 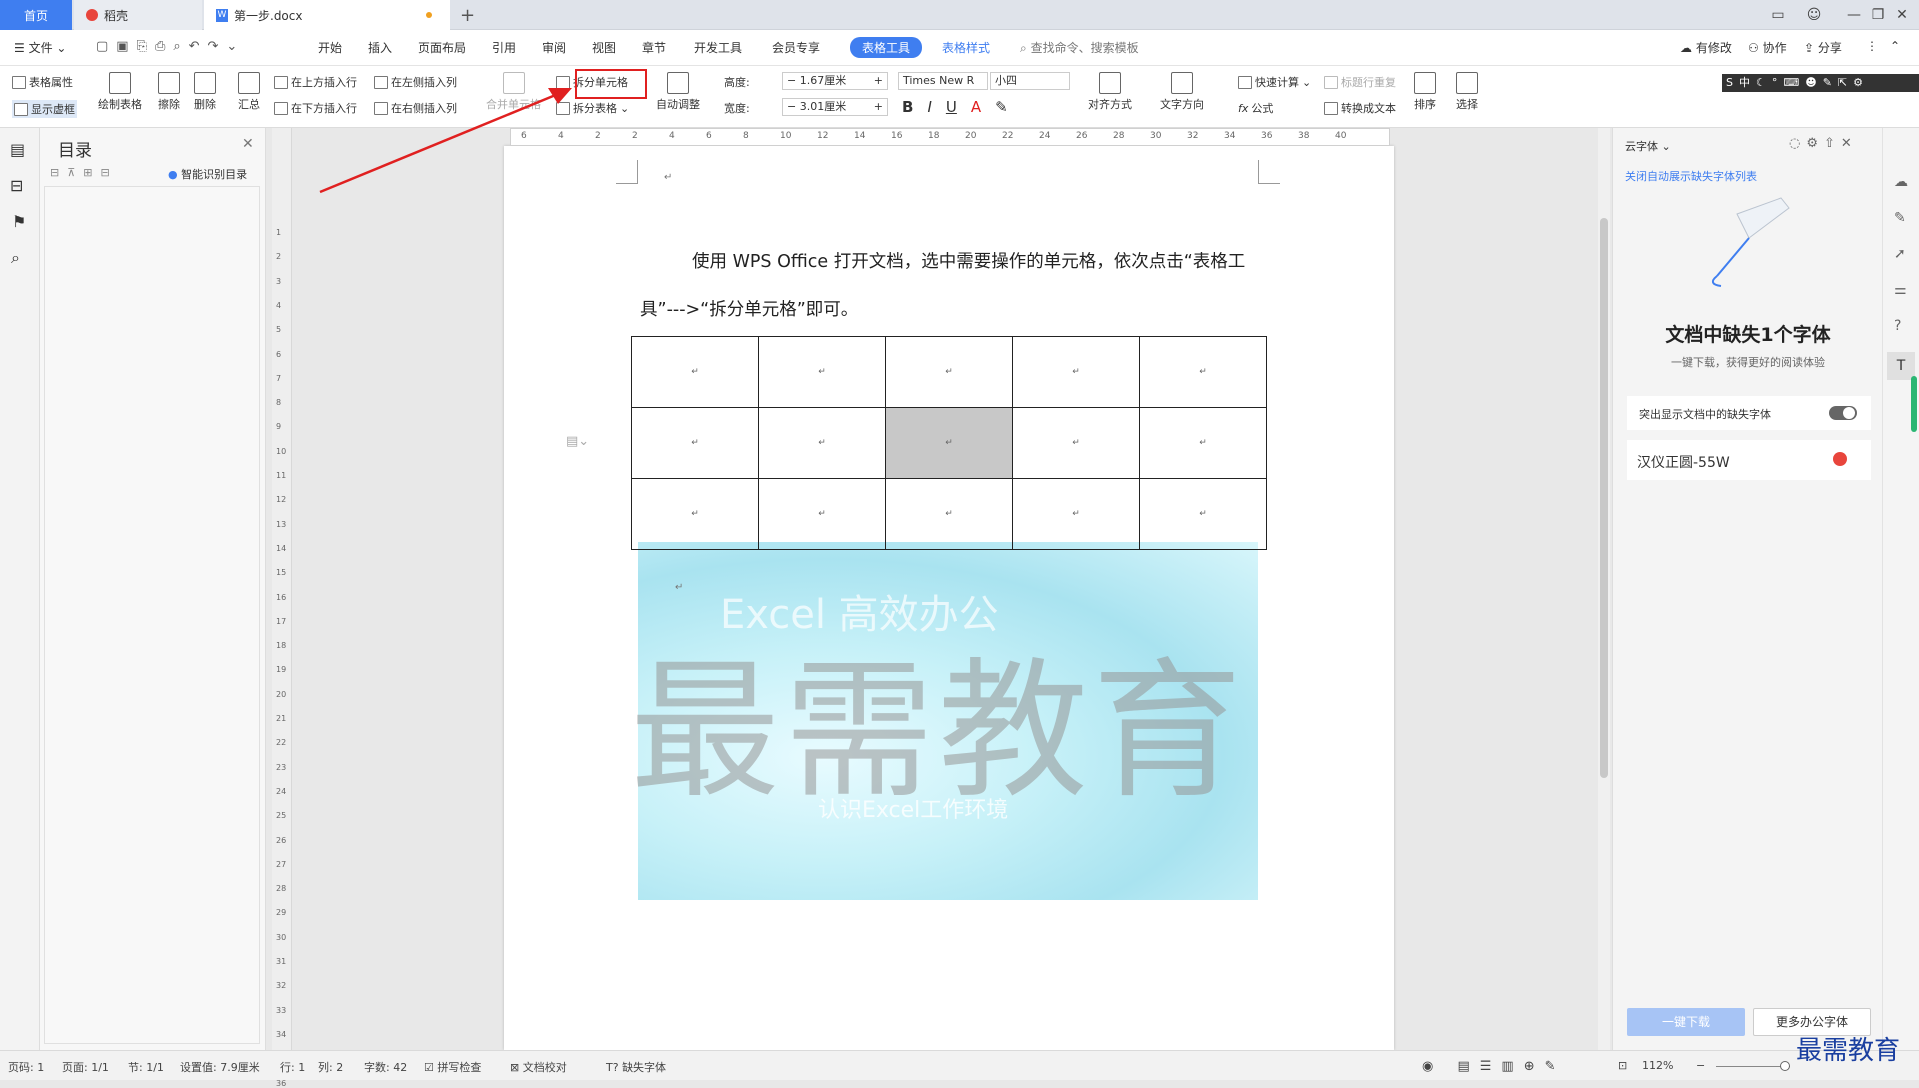 What do you see at coordinates (452, 1067) in the screenshot?
I see `spell-check-button: ☑ 拼写检查` at bounding box center [452, 1067].